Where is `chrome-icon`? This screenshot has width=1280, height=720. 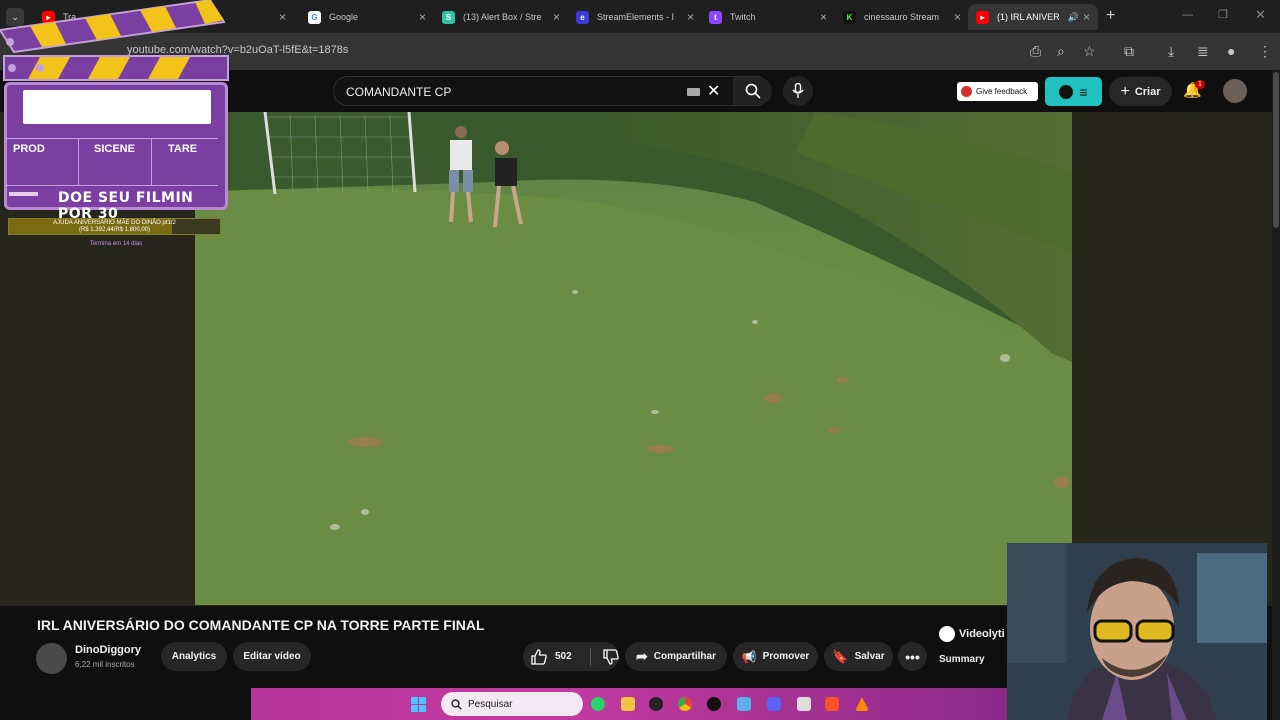
chrome-icon is located at coordinates (685, 704).